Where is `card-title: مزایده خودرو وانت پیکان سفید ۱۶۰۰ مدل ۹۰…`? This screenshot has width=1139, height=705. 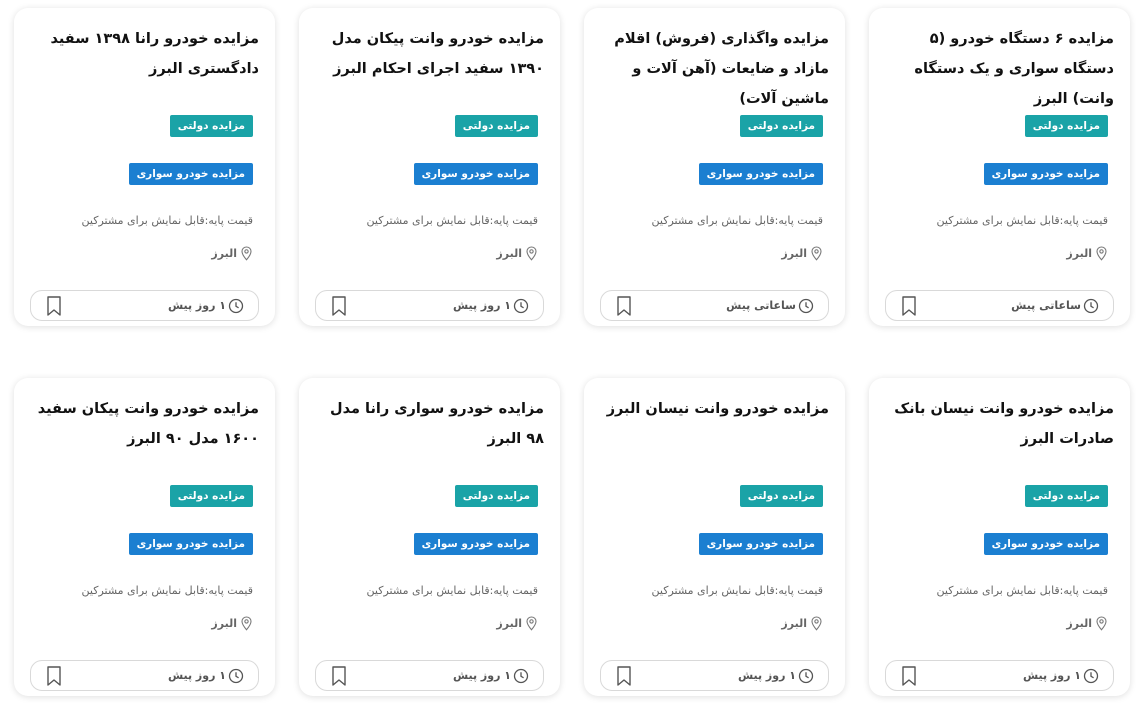 card-title: مزایده خودرو وانت پیکان سفید ۱۶۰۰ مدل ۹۰… is located at coordinates (143, 424).